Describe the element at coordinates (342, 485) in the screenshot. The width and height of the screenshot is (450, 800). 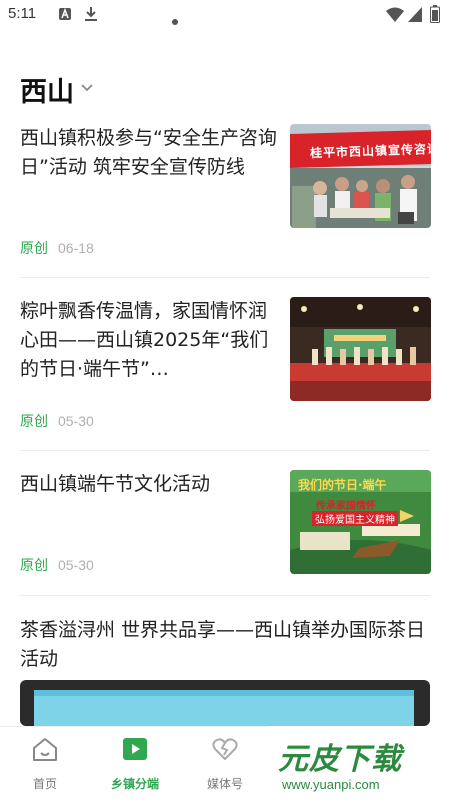
I see `poster-title: 我们的节日·端午` at that location.